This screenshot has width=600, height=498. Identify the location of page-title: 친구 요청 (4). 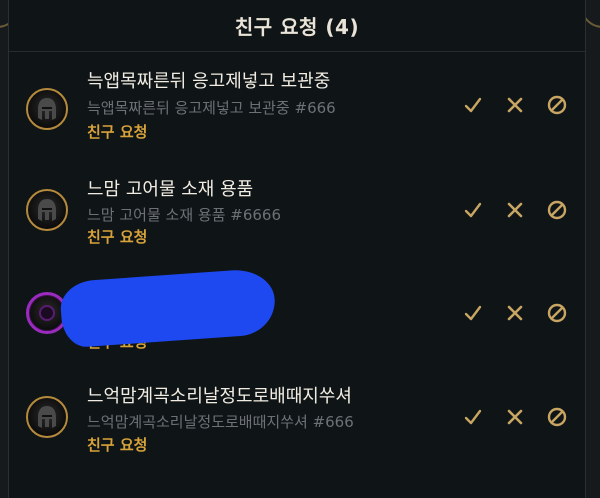
(297, 27).